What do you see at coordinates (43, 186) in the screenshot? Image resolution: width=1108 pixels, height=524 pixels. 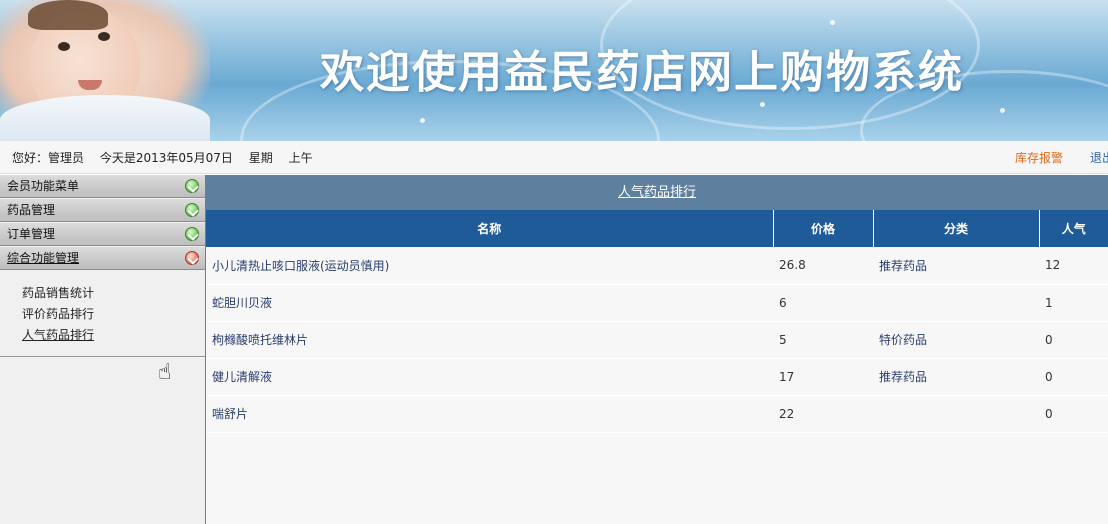 I see `menu-label: 会员功能菜单` at bounding box center [43, 186].